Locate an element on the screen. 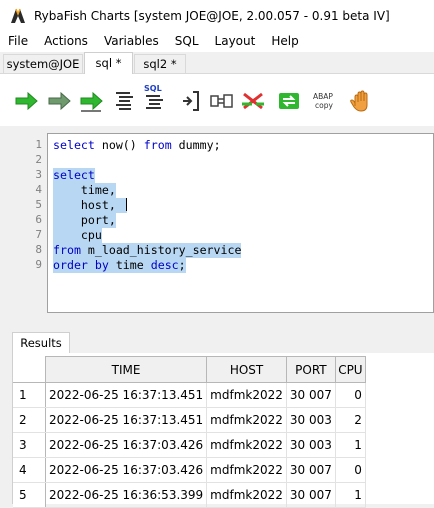  menu-help: Help is located at coordinates (284, 41).